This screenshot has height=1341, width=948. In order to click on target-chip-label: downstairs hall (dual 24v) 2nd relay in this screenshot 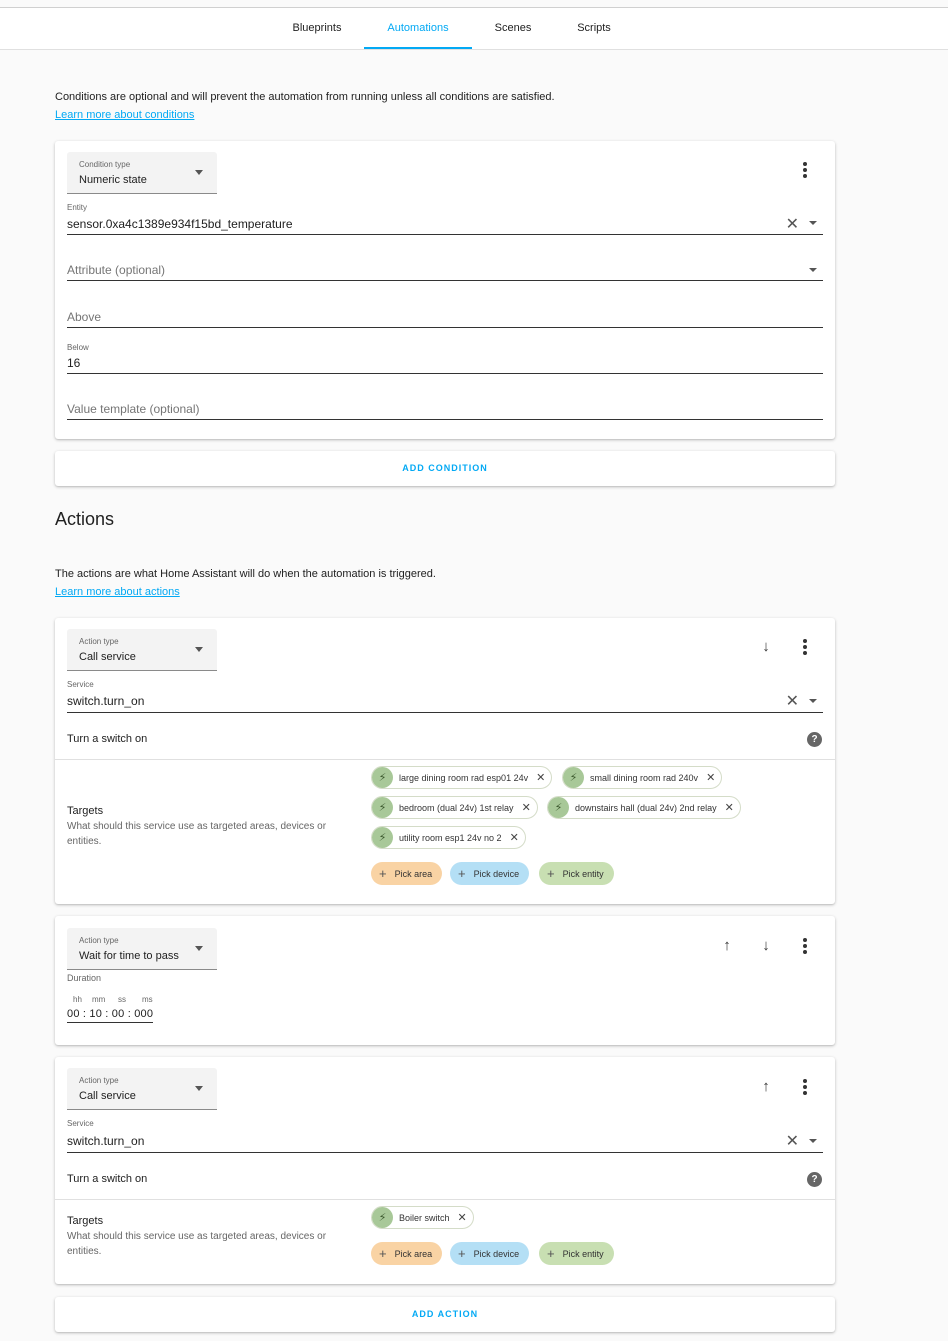, I will do `click(646, 807)`.